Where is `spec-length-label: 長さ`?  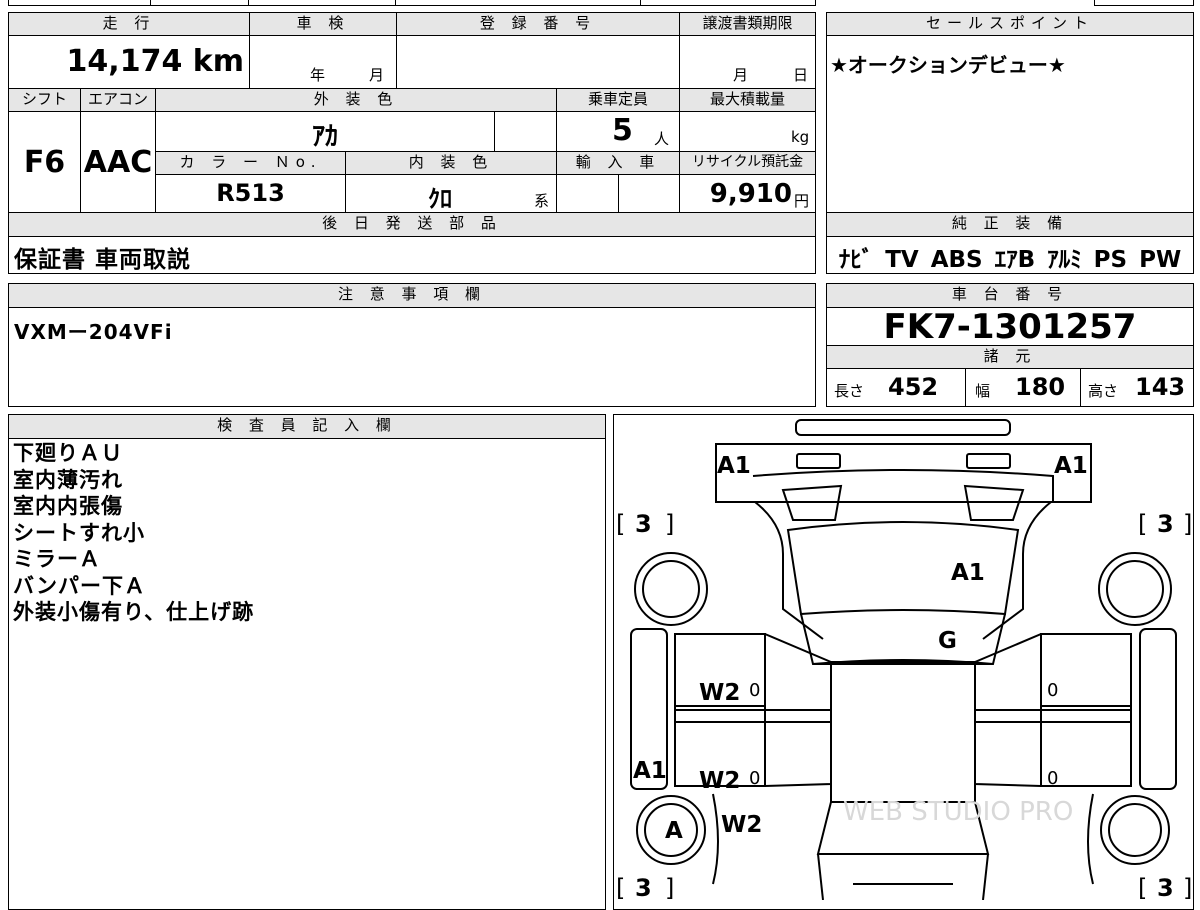
spec-length-label: 長さ is located at coordinates (849, 391).